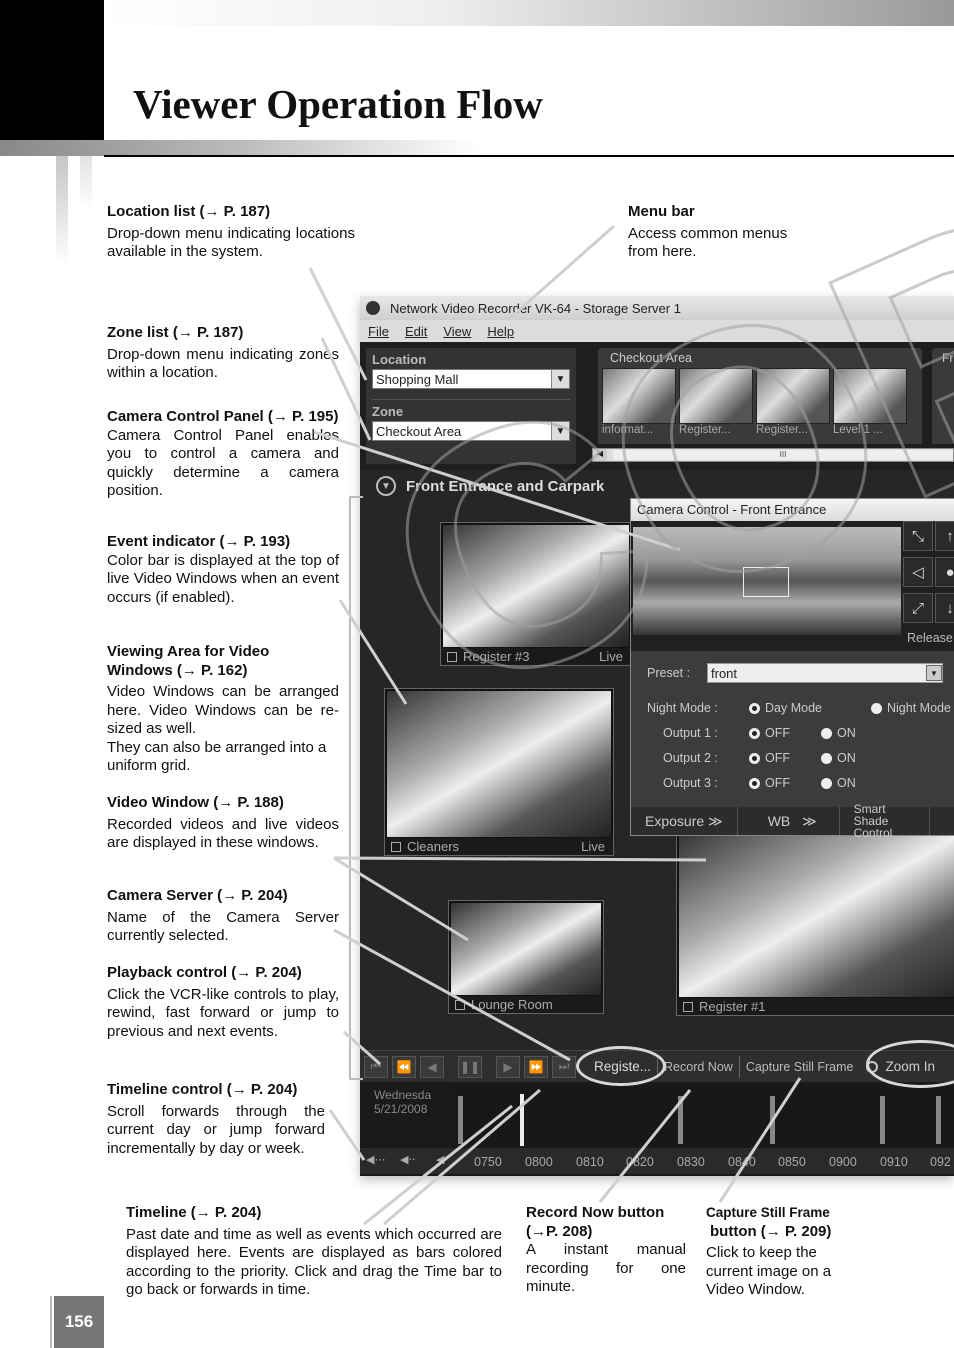 The image size is (954, 1348). I want to click on header-block, so click(52, 70).